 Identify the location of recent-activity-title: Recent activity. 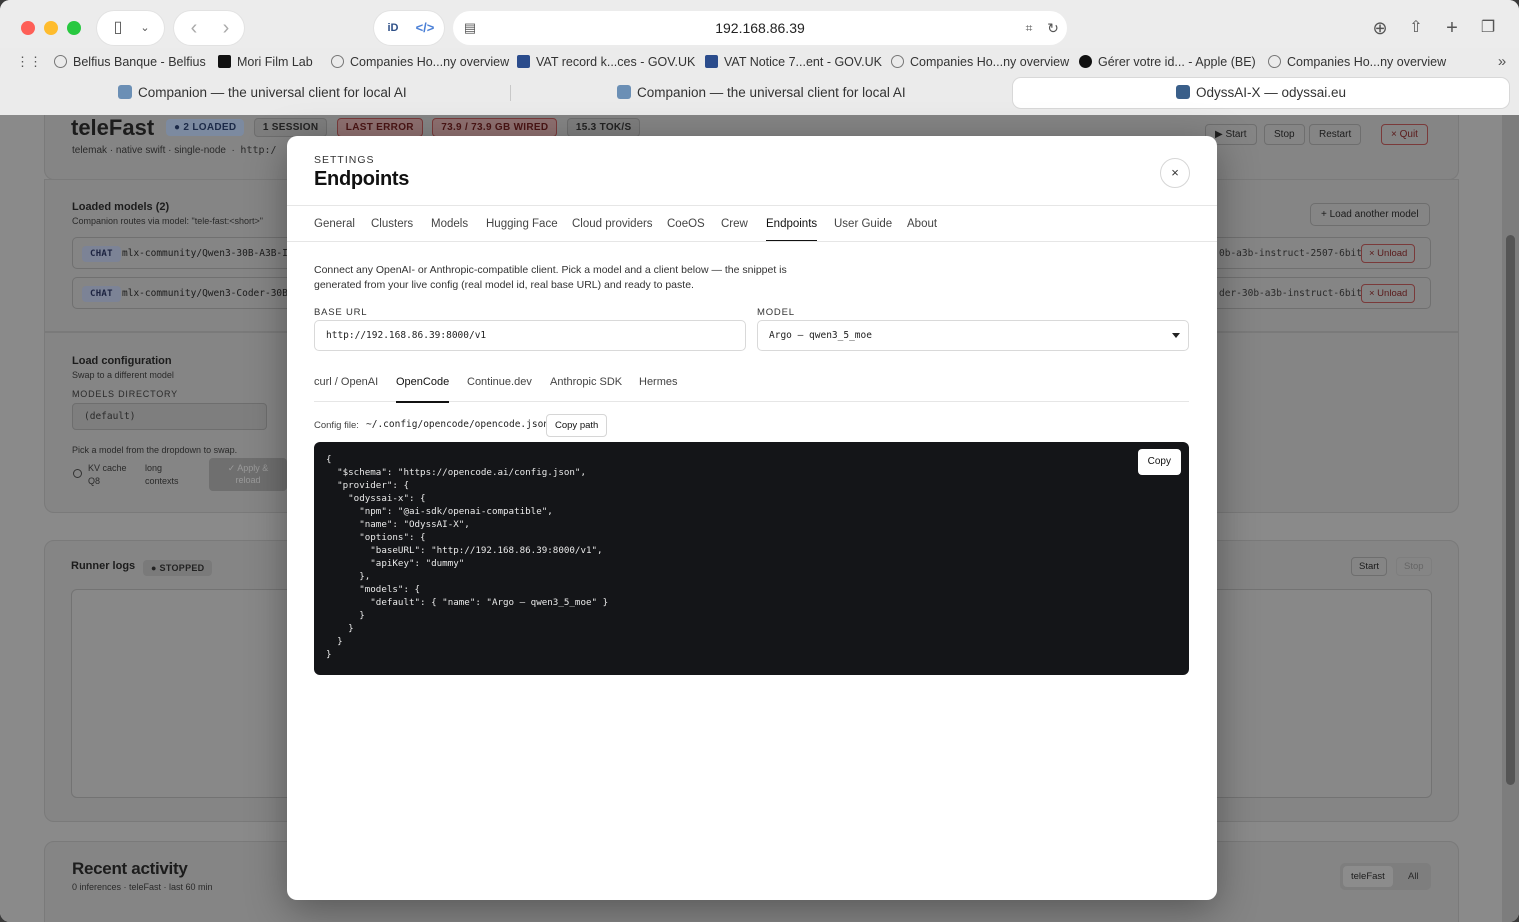
(130, 868).